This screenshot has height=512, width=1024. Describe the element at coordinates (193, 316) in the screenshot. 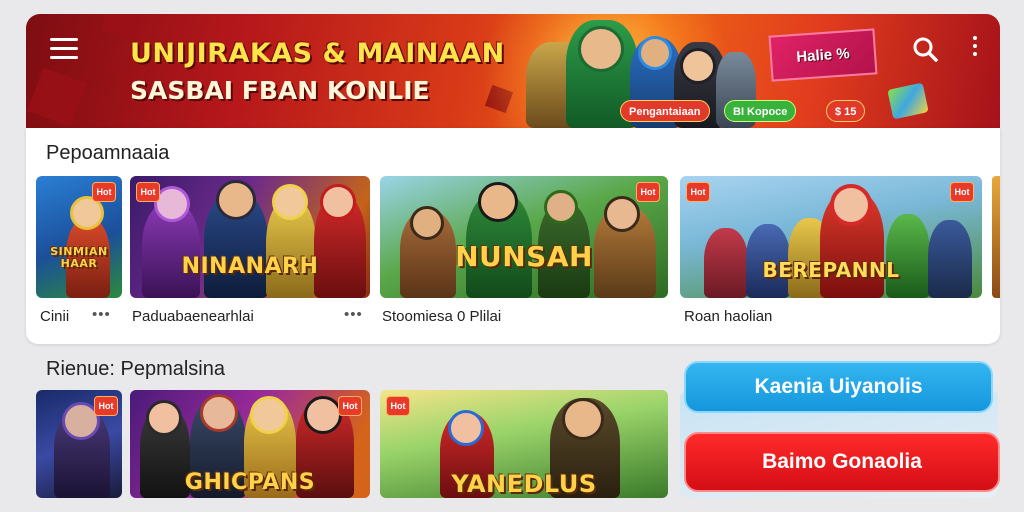

I see `game-title: Paduabaenearhlai` at that location.